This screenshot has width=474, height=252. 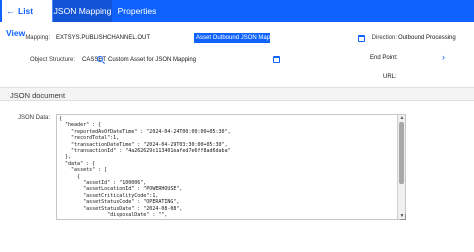 I want to click on section-title: JSON document, so click(x=38, y=95).